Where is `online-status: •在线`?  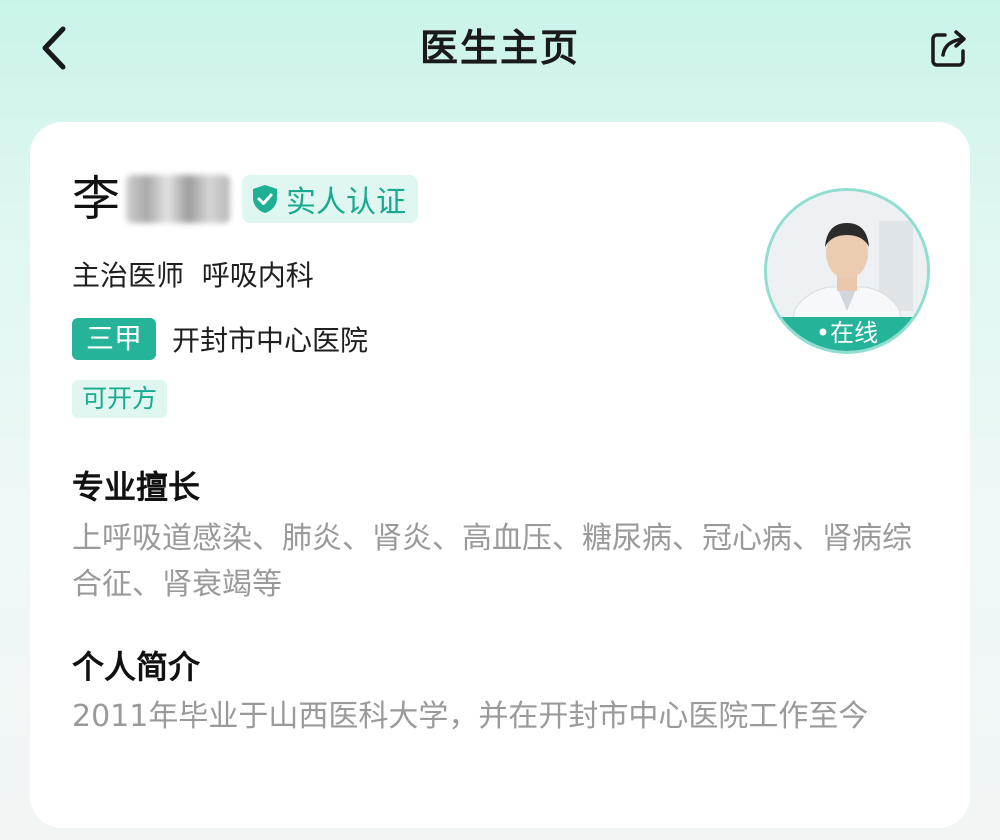 online-status: •在线 is located at coordinates (847, 334).